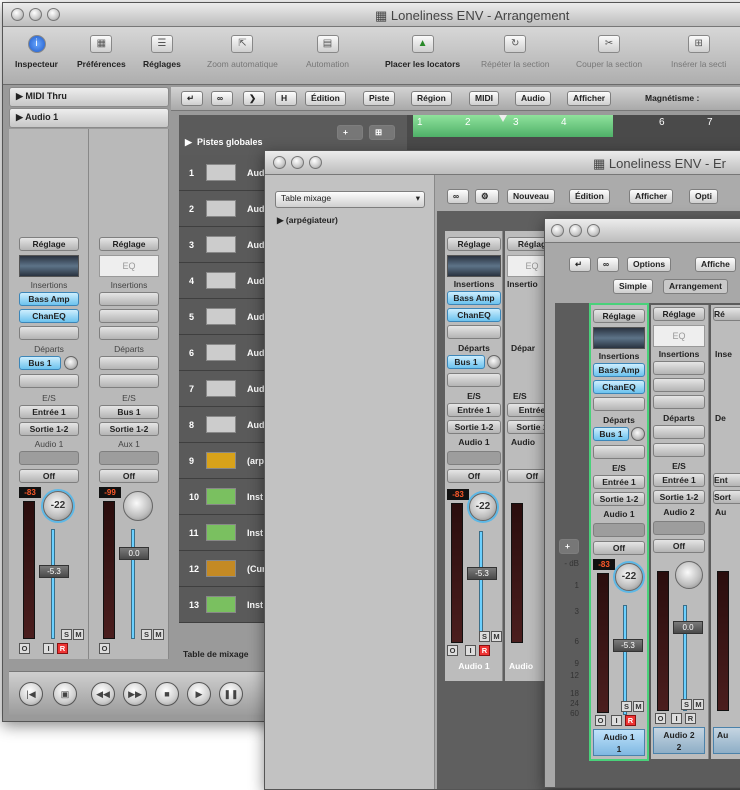  What do you see at coordinates (199, 694) in the screenshot?
I see `play-icon: ▶` at bounding box center [199, 694].